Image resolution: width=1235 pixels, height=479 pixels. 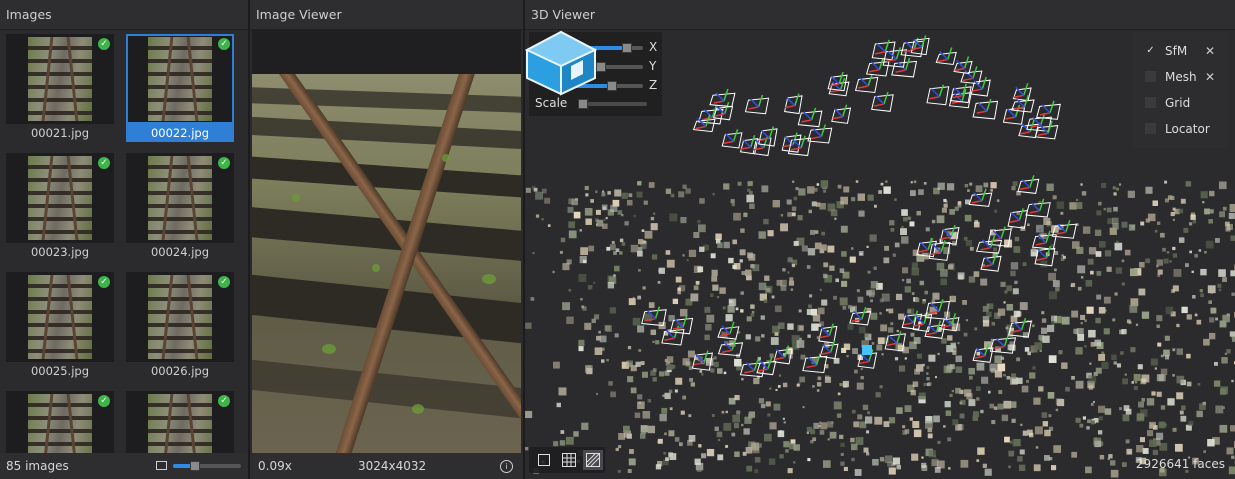 I want to click on layer-0: ✓ SfM ✕, so click(x=1181, y=51).